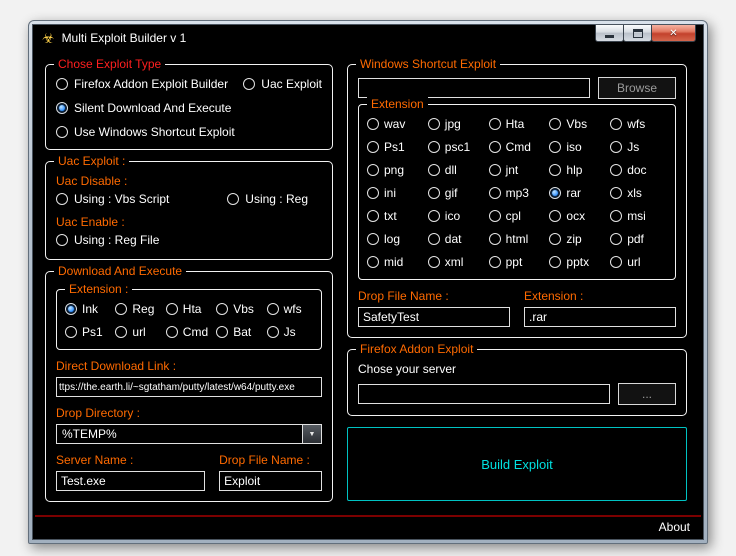 Image resolution: width=736 pixels, height=556 pixels. I want to click on radio-label: Cmd, so click(518, 147).